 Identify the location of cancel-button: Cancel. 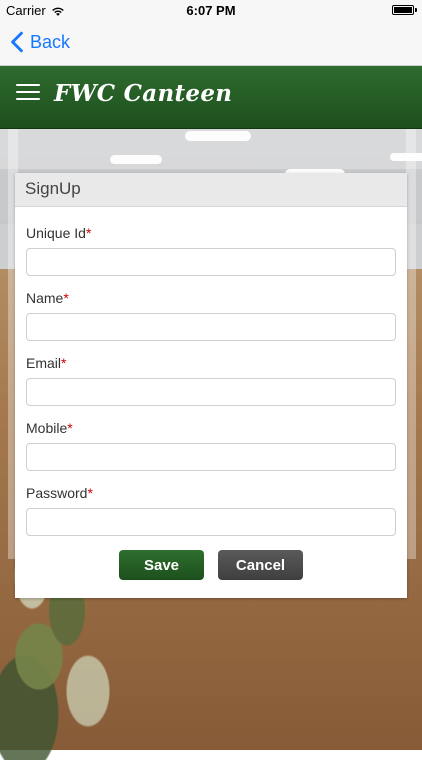
(260, 565).